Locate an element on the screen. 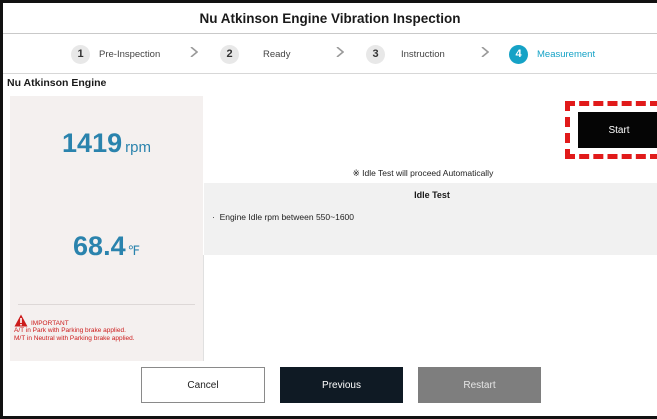 This screenshot has width=657, height=419. previous-button: Previous is located at coordinates (341, 385).